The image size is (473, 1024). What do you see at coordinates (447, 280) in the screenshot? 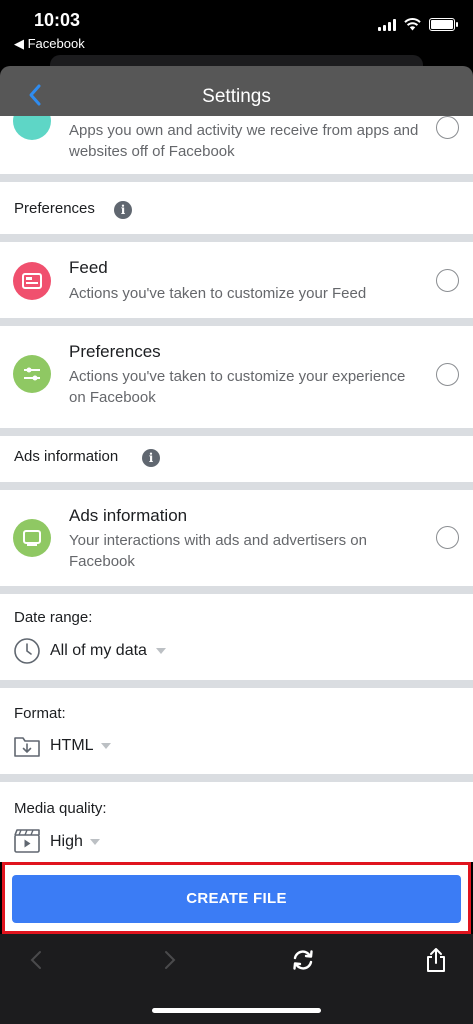
I see `feed-radio` at bounding box center [447, 280].